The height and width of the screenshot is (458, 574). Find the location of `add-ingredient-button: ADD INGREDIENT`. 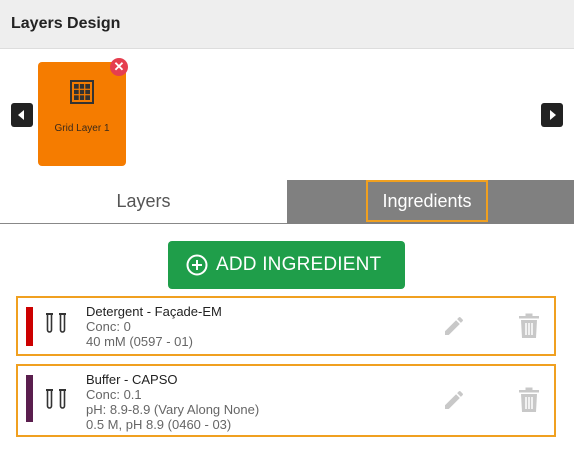

add-ingredient-button: ADD INGREDIENT is located at coordinates (286, 265).